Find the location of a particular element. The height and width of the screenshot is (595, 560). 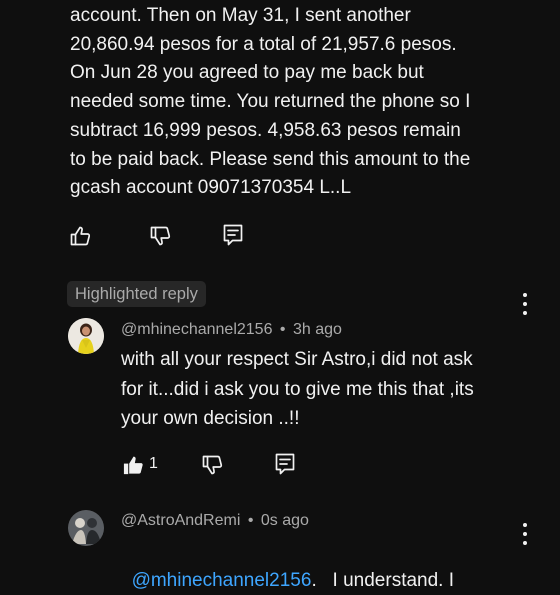

highlighted-reply-badge: Highlighted reply is located at coordinates (136, 294).